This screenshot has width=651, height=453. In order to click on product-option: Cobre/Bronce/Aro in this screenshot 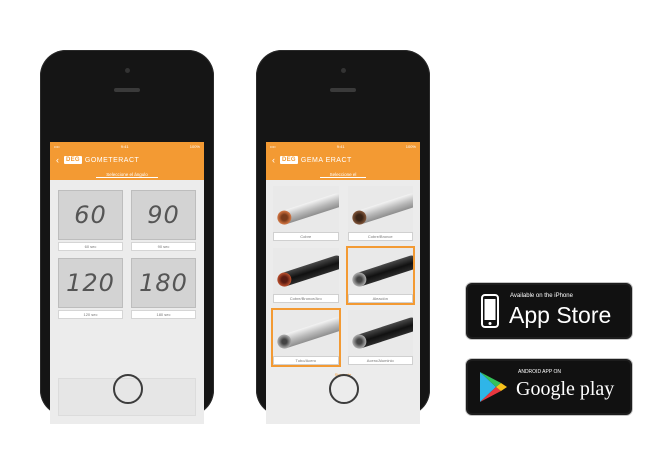, I will do `click(306, 275)`.